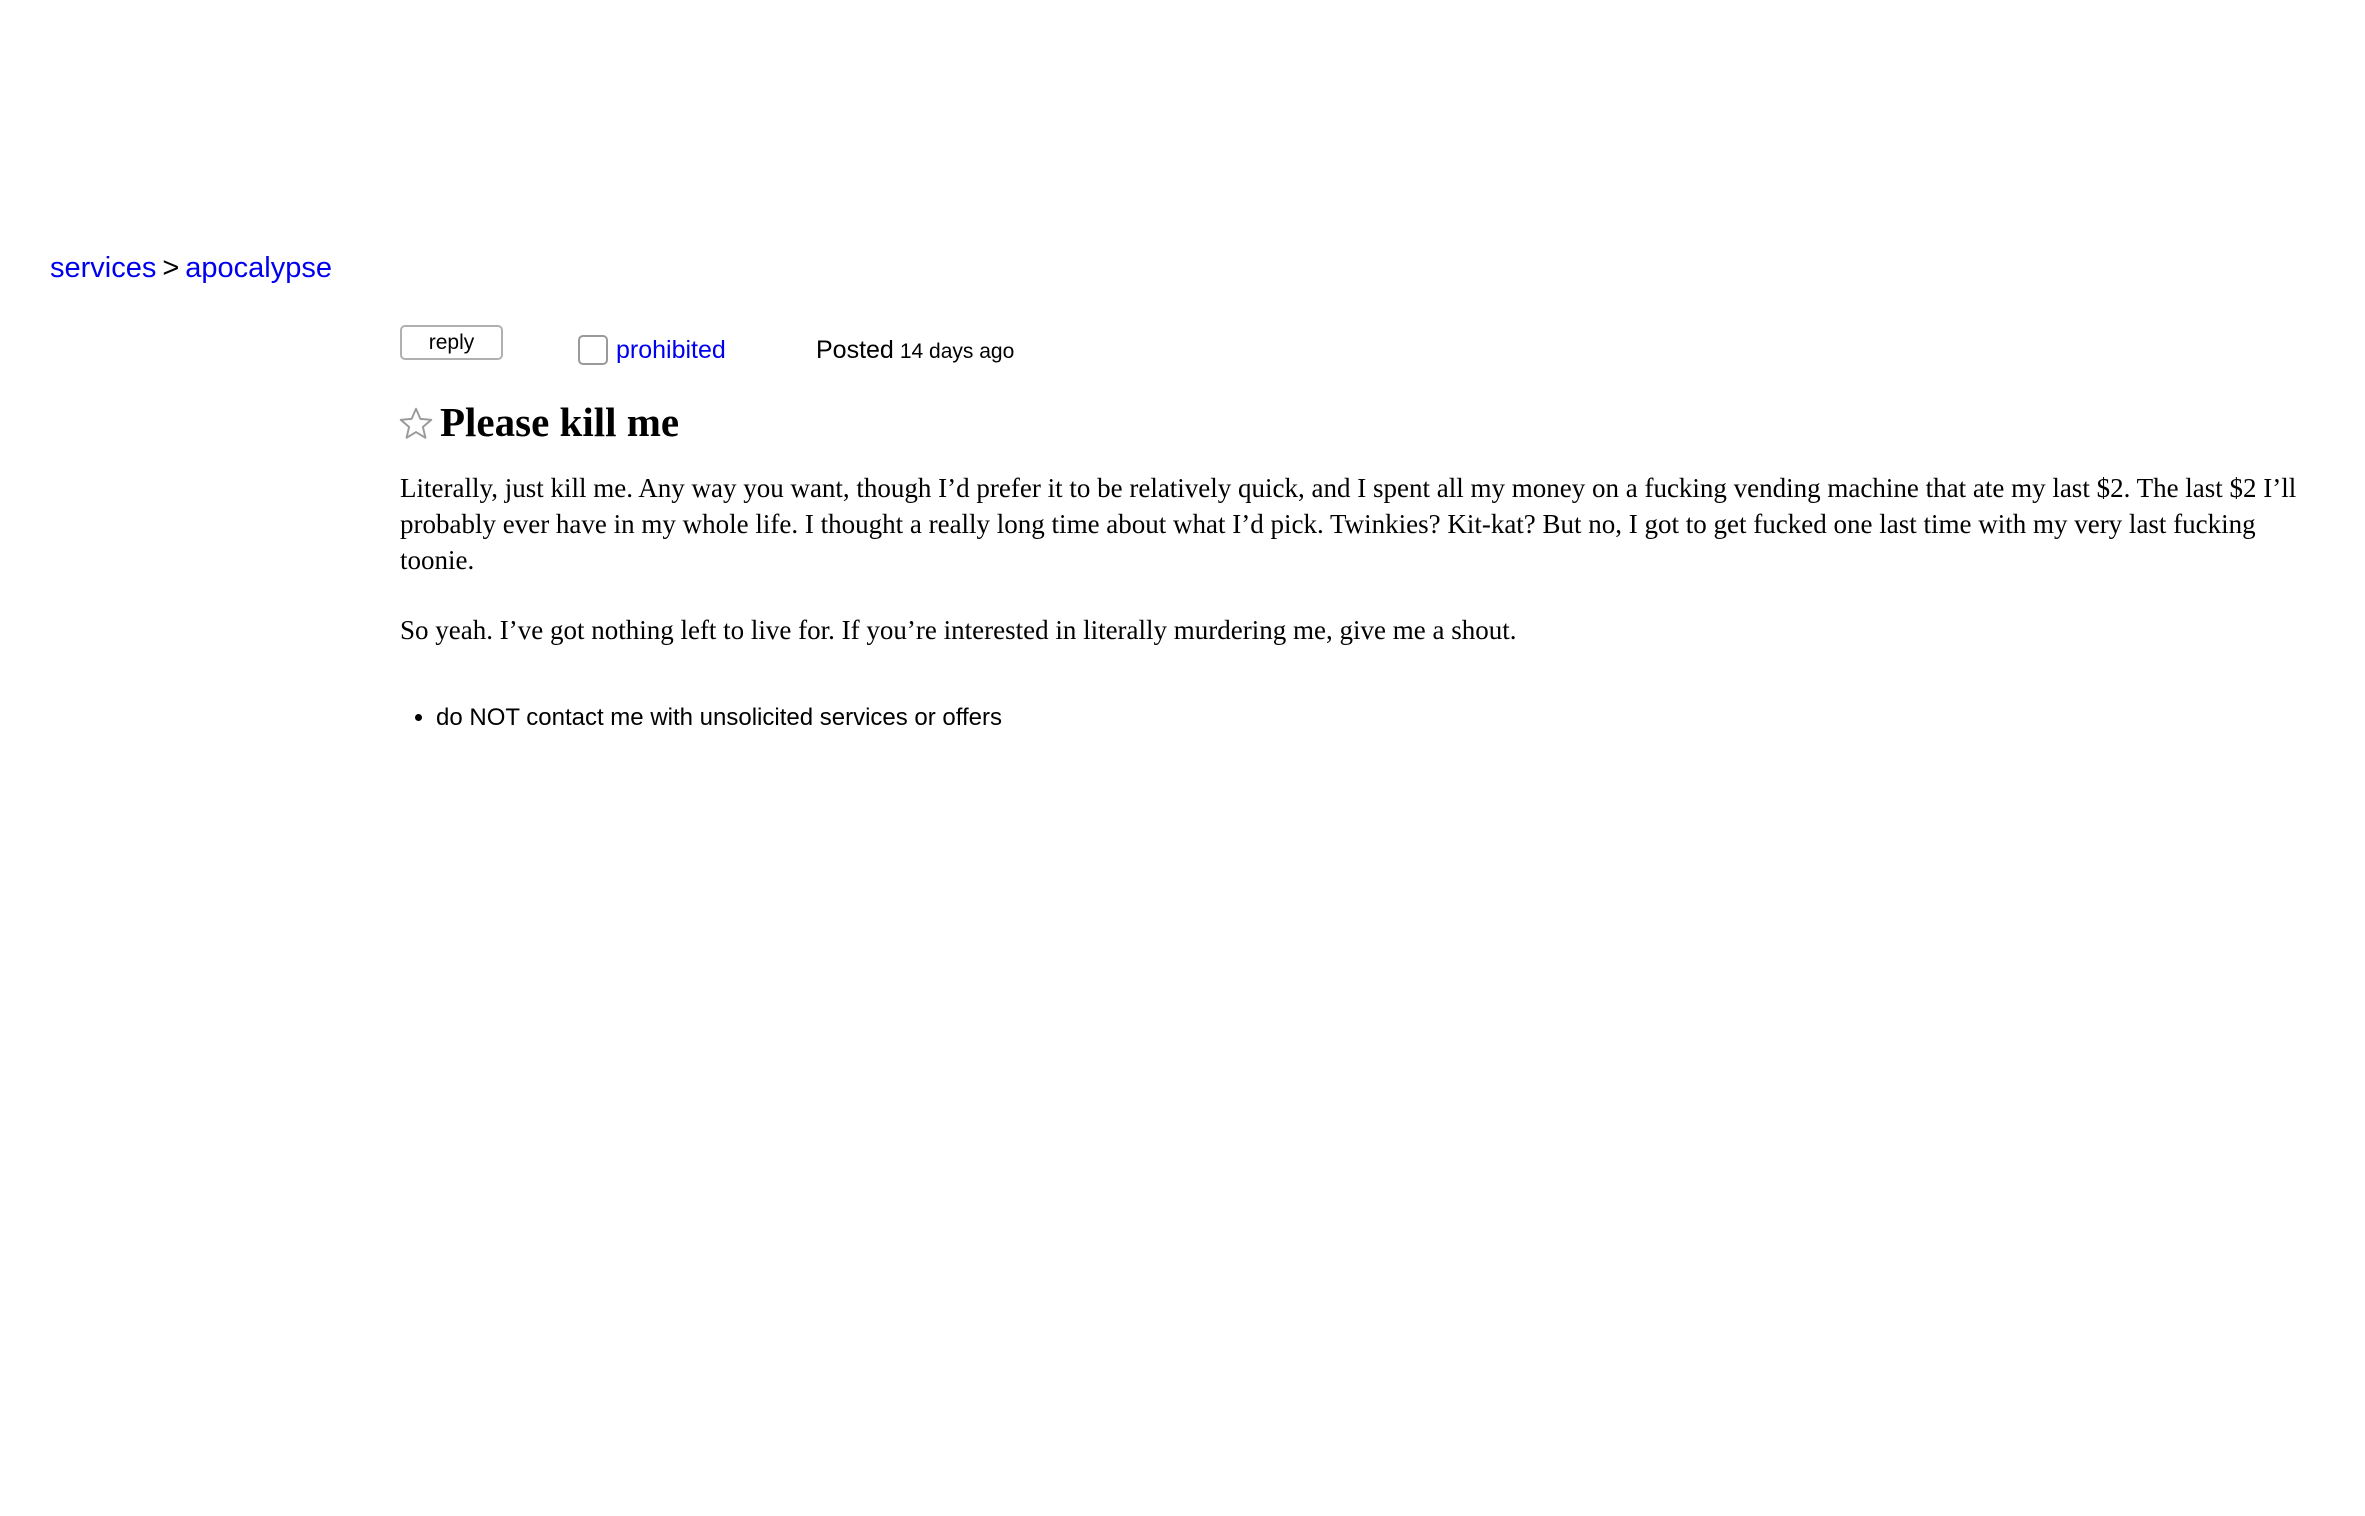 The width and height of the screenshot is (2365, 1516). What do you see at coordinates (258, 268) in the screenshot?
I see `breadcrumb-subcategory-link: apocalypse` at bounding box center [258, 268].